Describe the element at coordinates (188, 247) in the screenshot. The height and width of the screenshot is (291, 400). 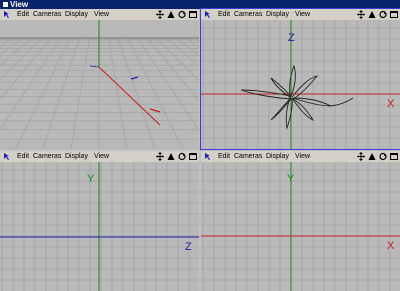
I see `axis-label-horizontal: Z` at that location.